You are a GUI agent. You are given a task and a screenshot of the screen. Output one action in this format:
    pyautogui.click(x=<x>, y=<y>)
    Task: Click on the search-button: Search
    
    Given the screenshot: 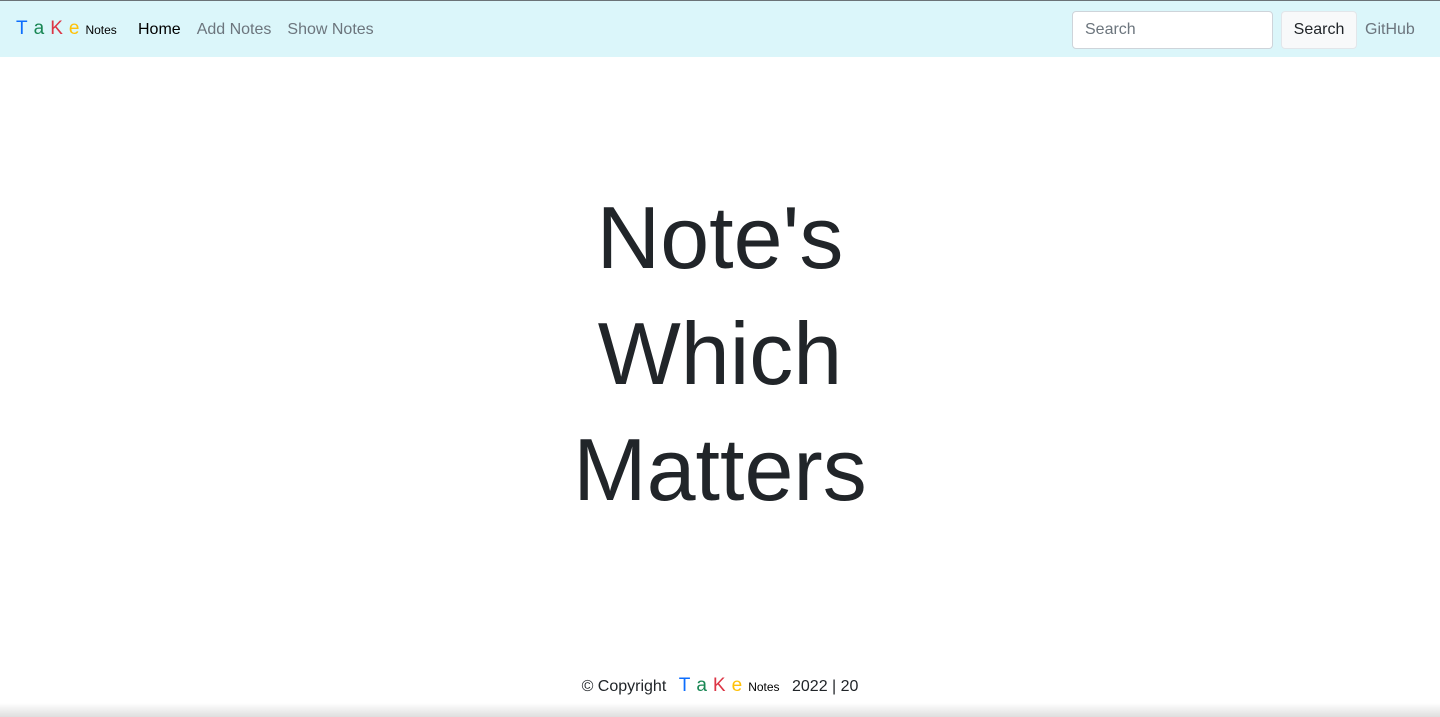 What is the action you would take?
    pyautogui.click(x=1319, y=30)
    